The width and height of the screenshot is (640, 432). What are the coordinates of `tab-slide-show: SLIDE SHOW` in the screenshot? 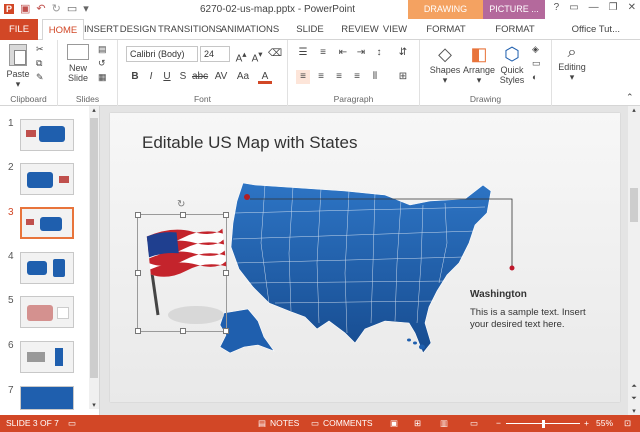 It's located at (310, 37).